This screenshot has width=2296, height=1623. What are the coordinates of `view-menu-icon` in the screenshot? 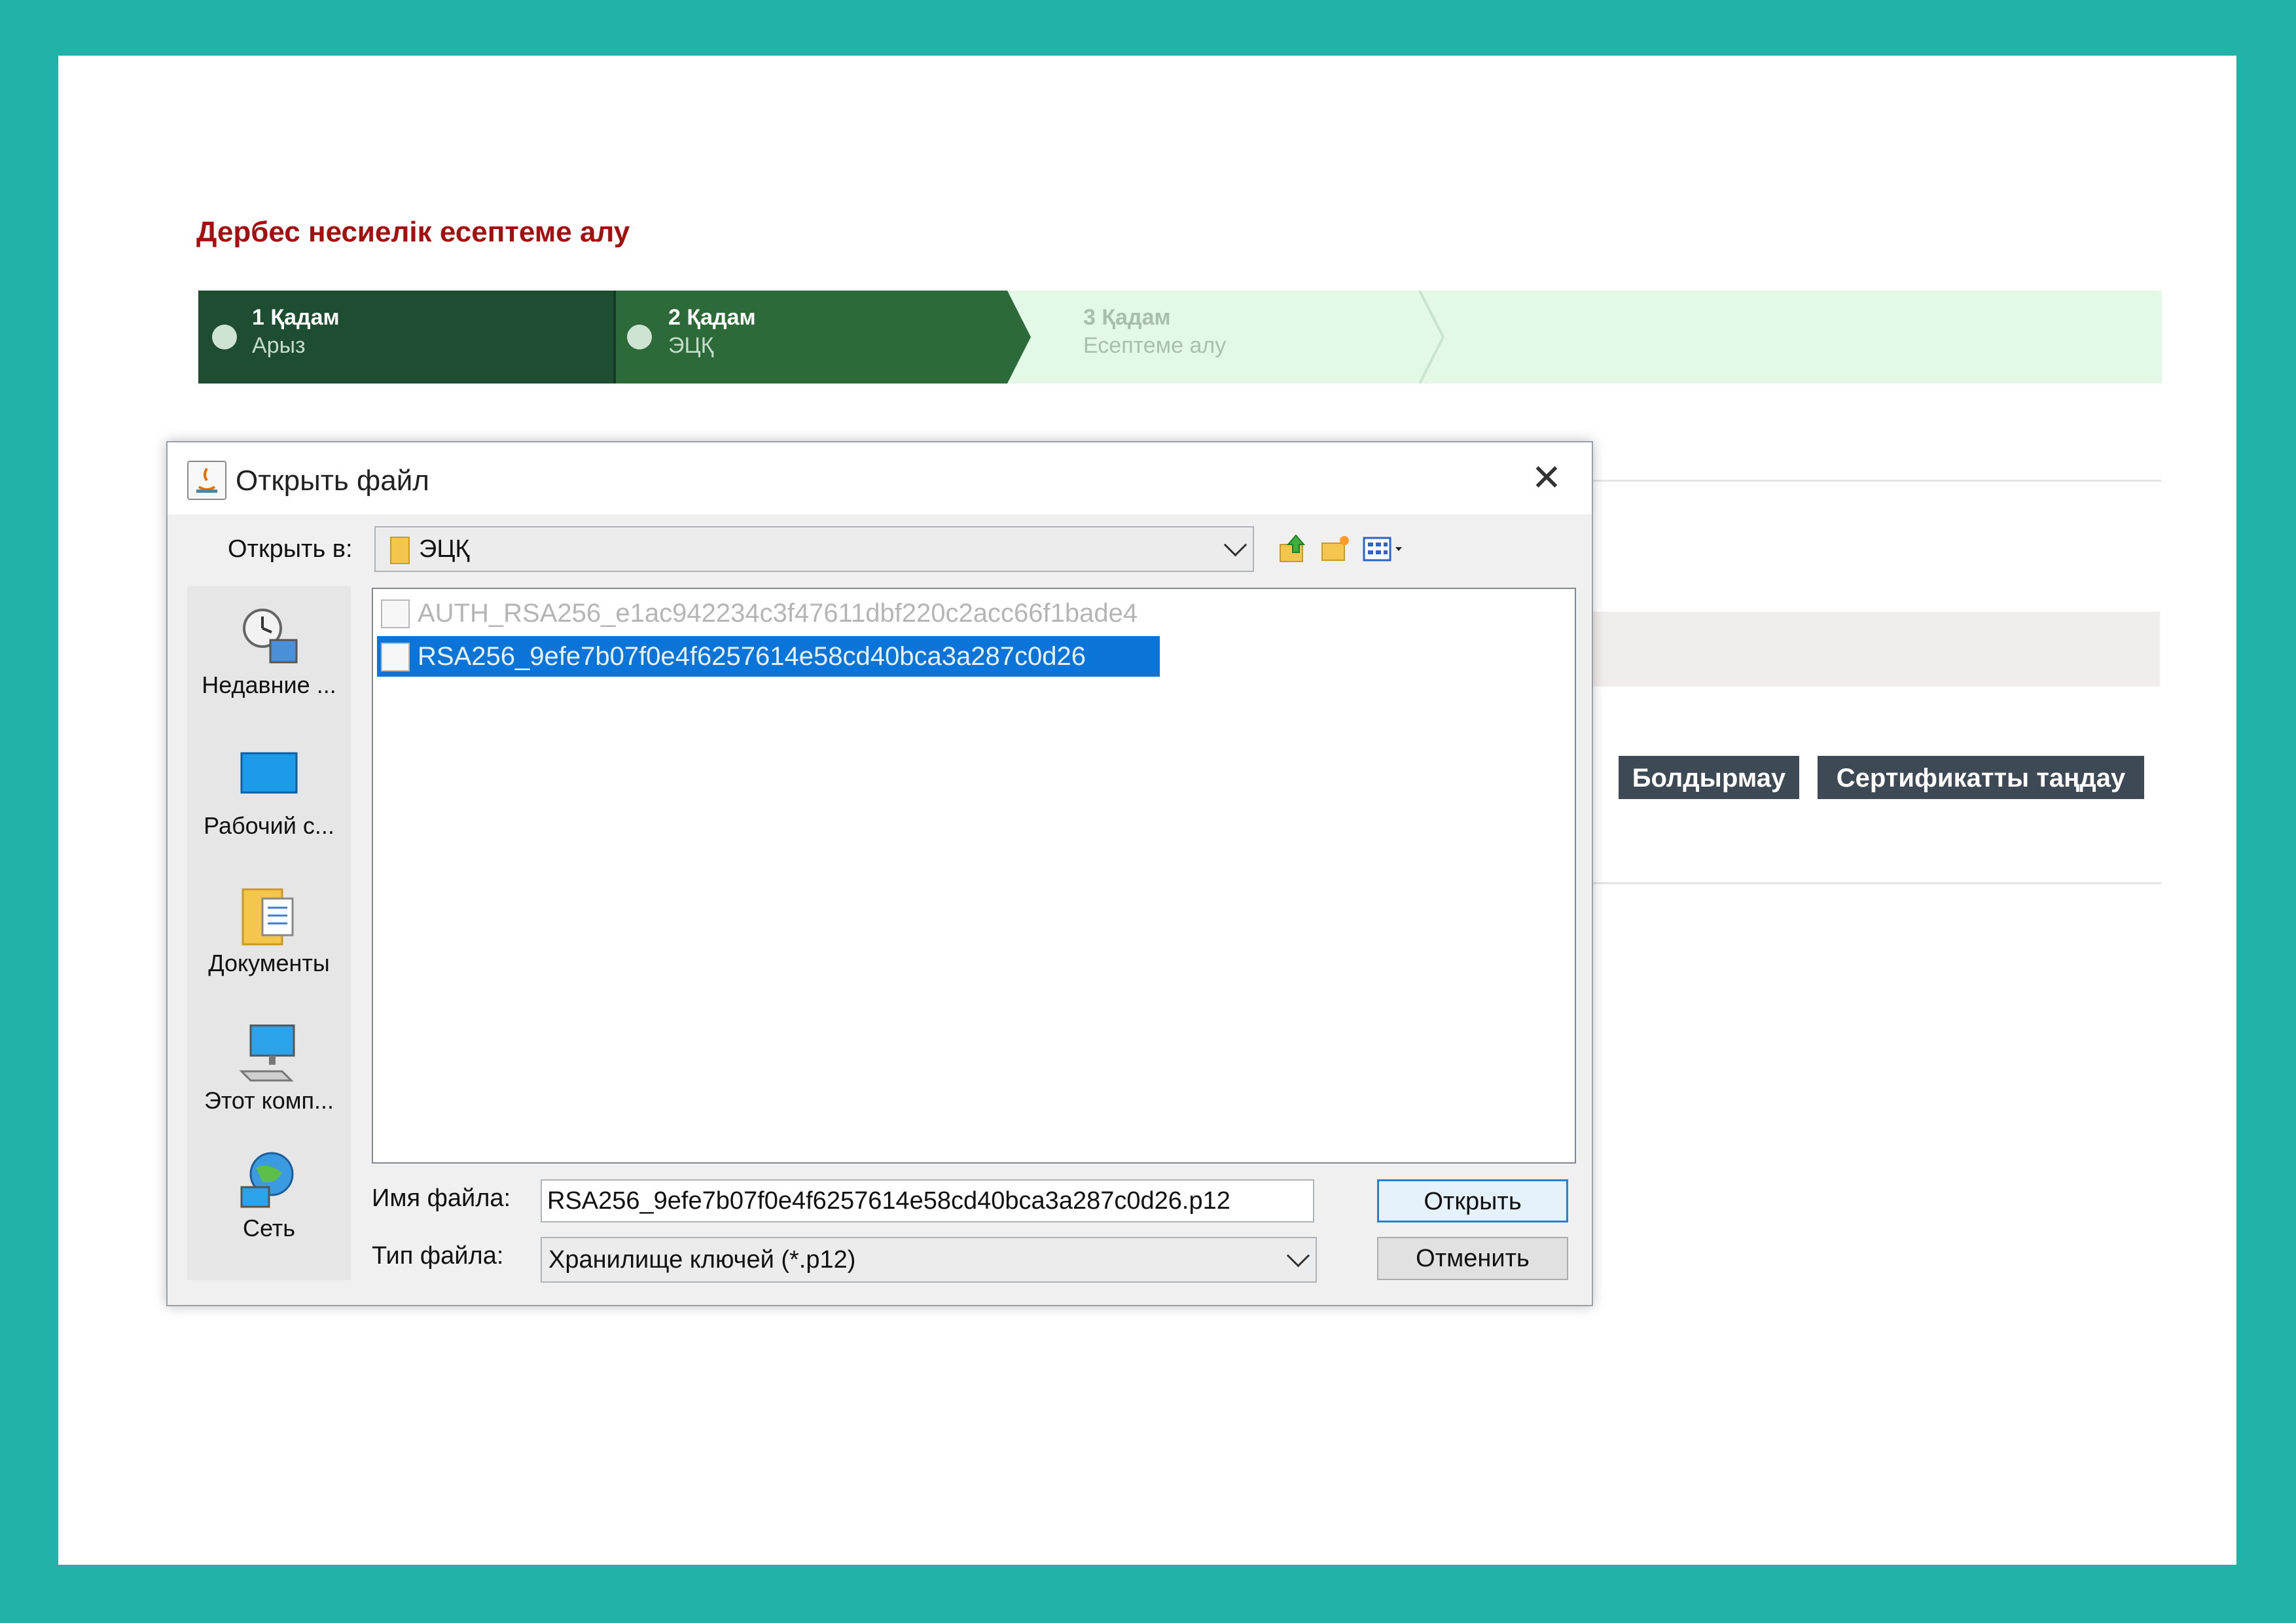 It's located at (1384, 548).